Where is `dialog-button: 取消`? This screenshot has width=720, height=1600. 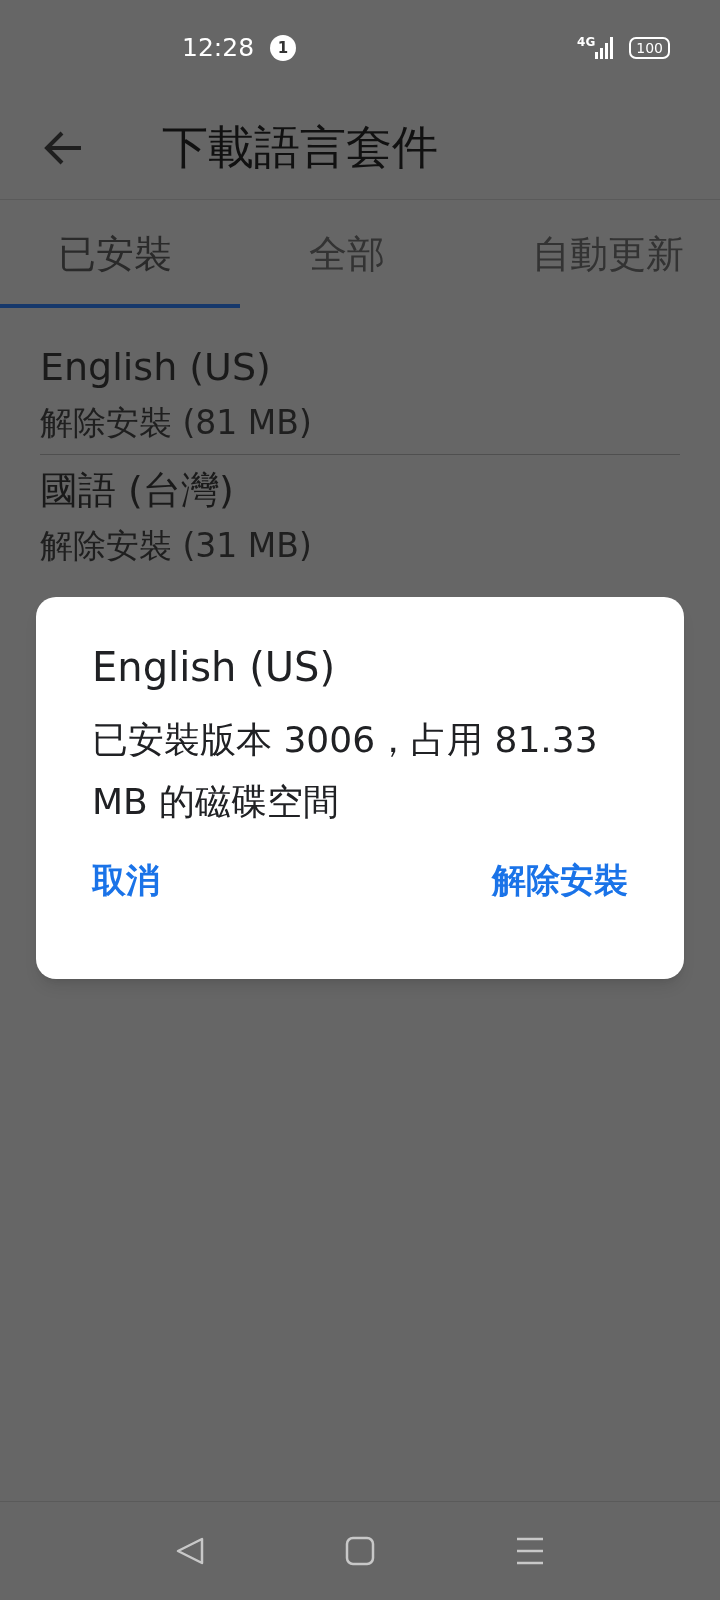 dialog-button: 取消 is located at coordinates (126, 880).